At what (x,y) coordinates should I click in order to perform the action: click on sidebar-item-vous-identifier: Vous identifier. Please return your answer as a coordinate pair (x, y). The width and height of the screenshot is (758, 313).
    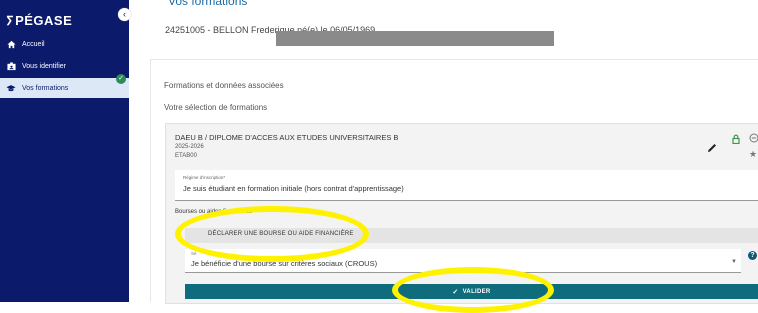
    Looking at the image, I should click on (64, 66).